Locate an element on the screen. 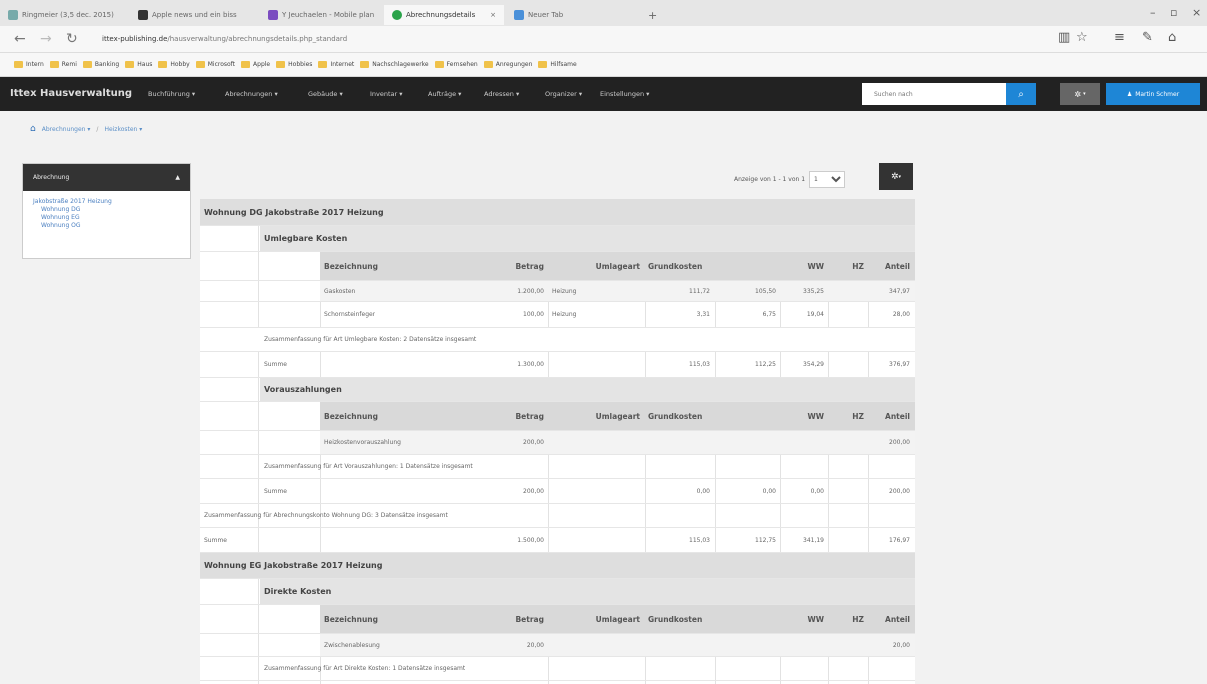  search-button: ⌕ is located at coordinates (1021, 94).